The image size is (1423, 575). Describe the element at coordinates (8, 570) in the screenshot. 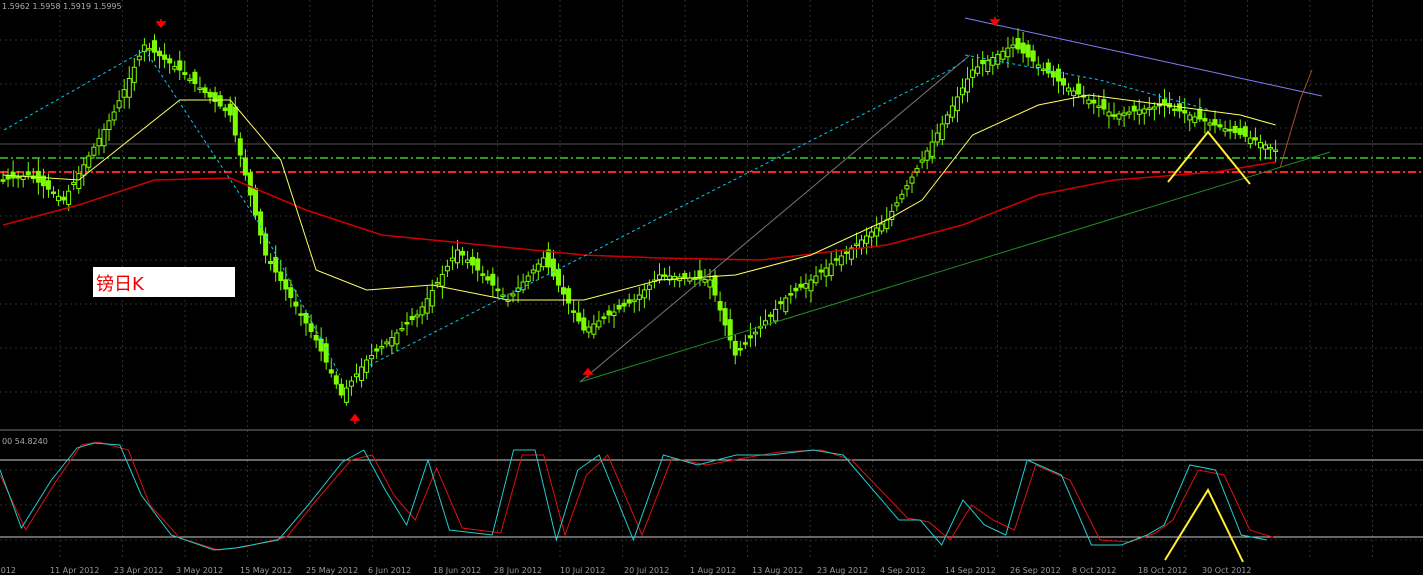

I see `x-tick-label: Mar 2012` at that location.